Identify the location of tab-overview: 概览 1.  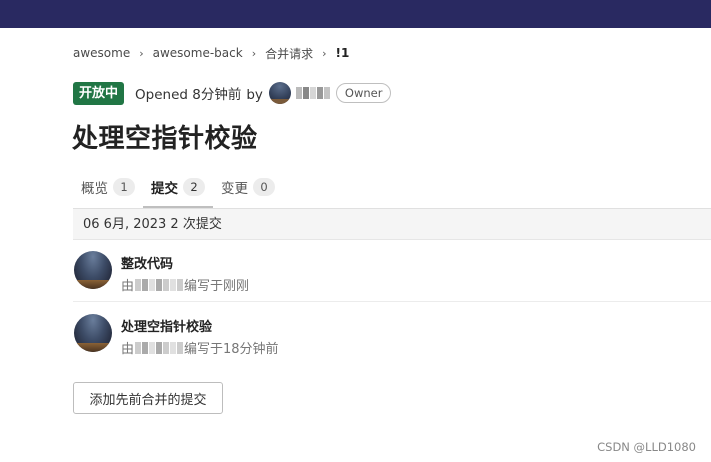
(108, 187).